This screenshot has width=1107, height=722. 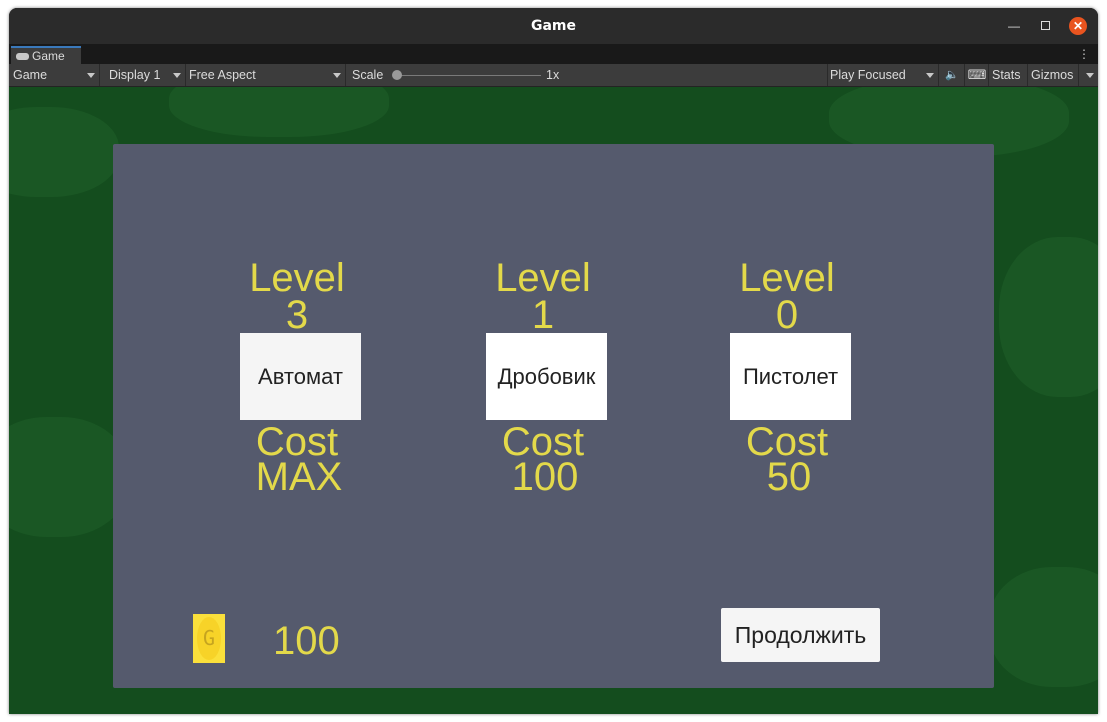 I want to click on tab-bar: Game ⋮, so click(x=553, y=54).